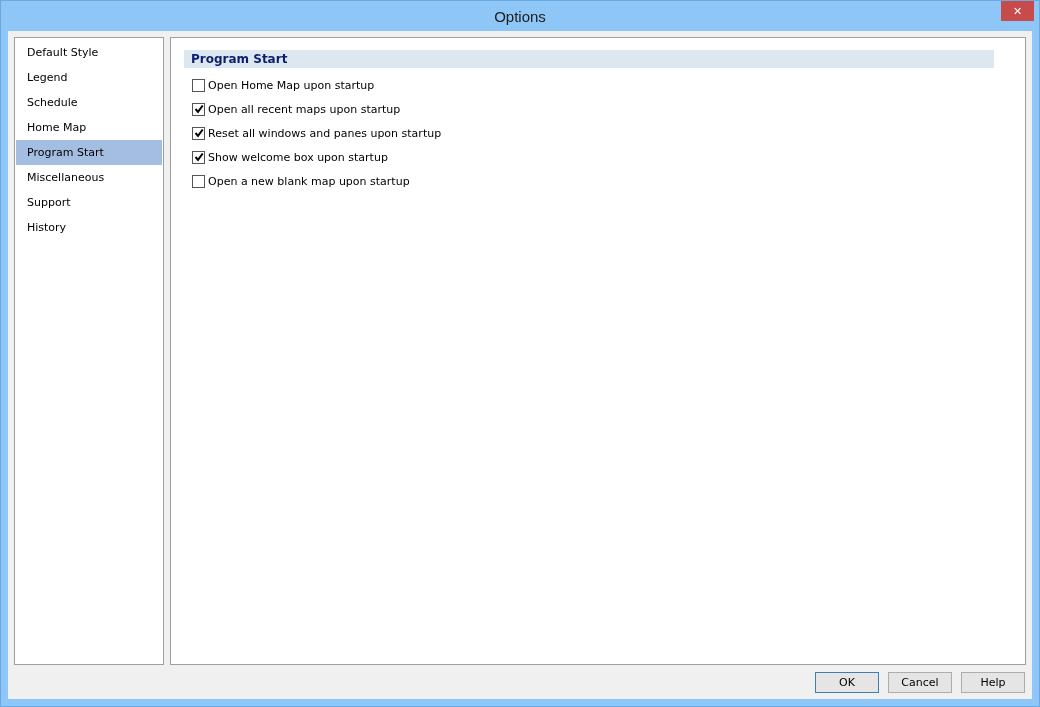 The width and height of the screenshot is (1040, 707). I want to click on checkbox-label: Reset all windows and panes upon startup, so click(325, 133).